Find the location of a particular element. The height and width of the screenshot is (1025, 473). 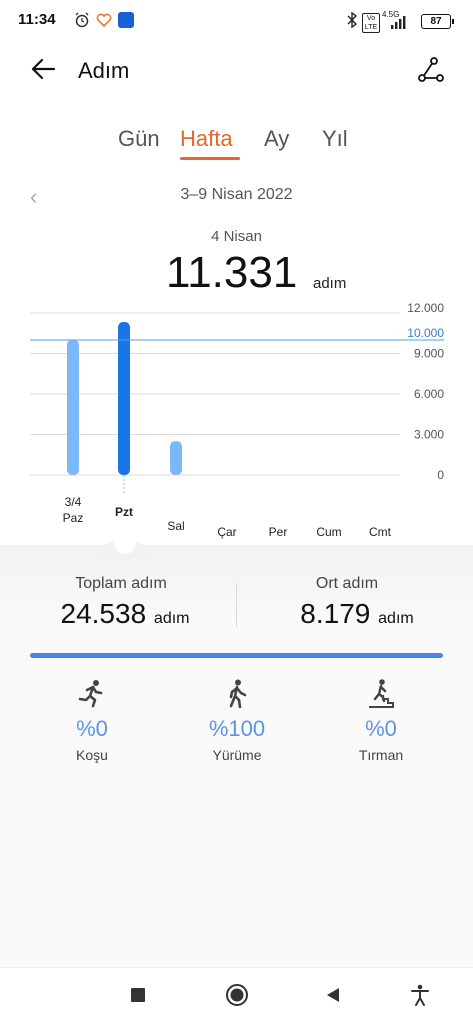

tab-year: Yıl is located at coordinates (335, 139).